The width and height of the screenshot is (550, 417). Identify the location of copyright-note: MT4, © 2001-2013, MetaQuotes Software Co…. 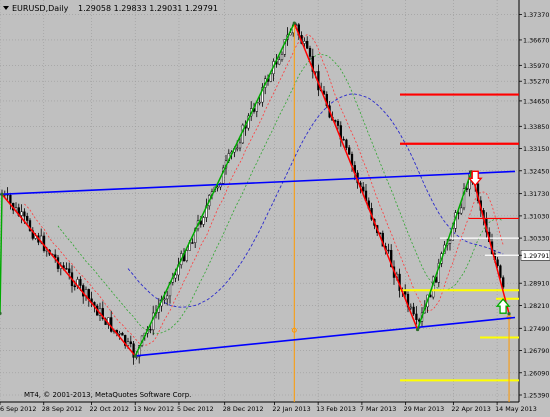
(107, 395).